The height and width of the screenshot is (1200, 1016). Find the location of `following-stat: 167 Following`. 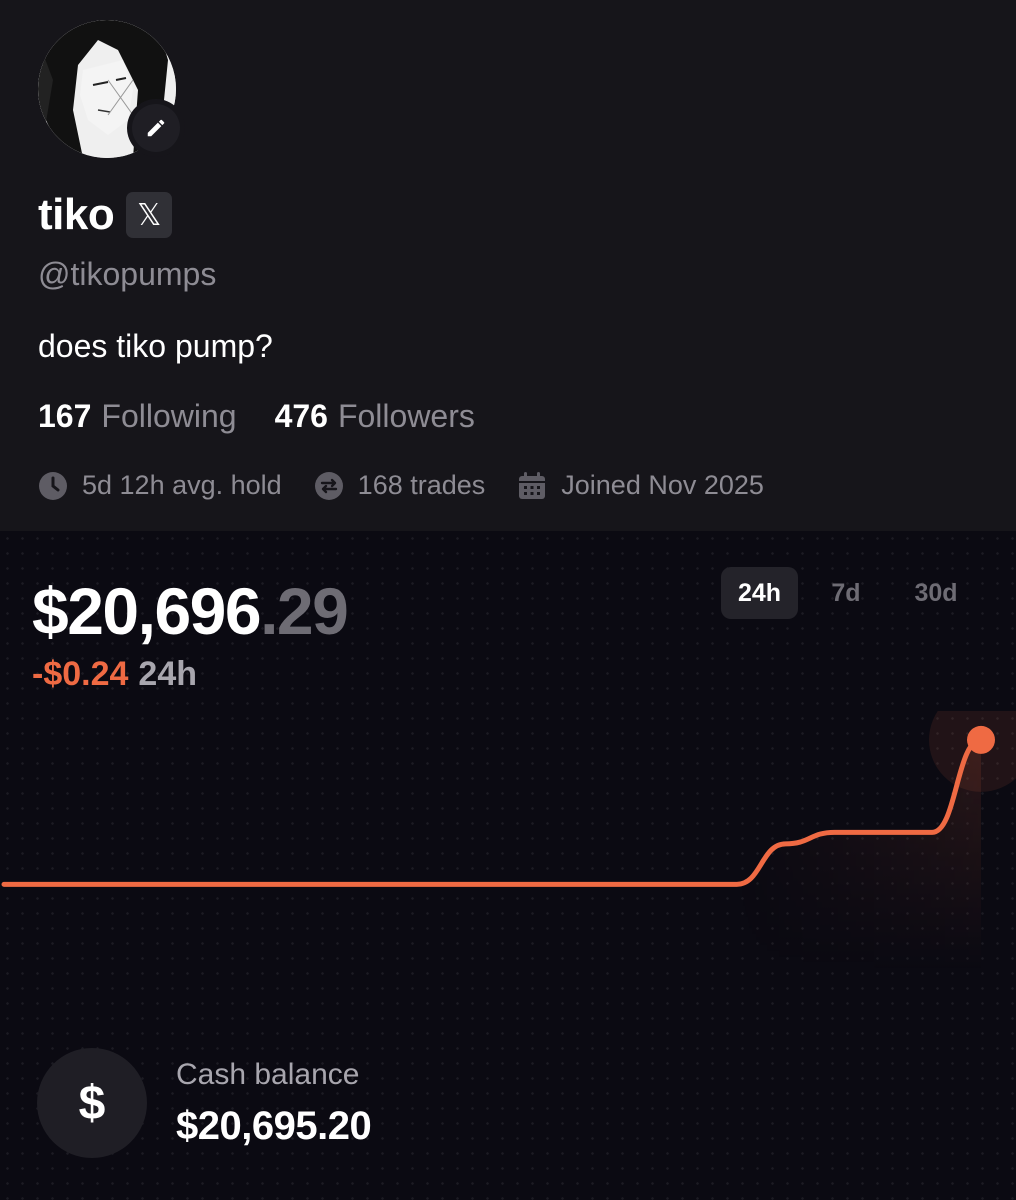

following-stat: 167 Following is located at coordinates (137, 416).